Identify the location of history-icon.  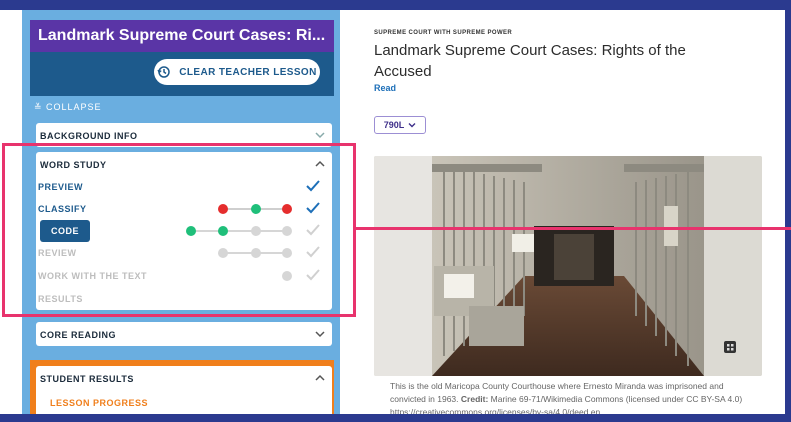
(164, 72).